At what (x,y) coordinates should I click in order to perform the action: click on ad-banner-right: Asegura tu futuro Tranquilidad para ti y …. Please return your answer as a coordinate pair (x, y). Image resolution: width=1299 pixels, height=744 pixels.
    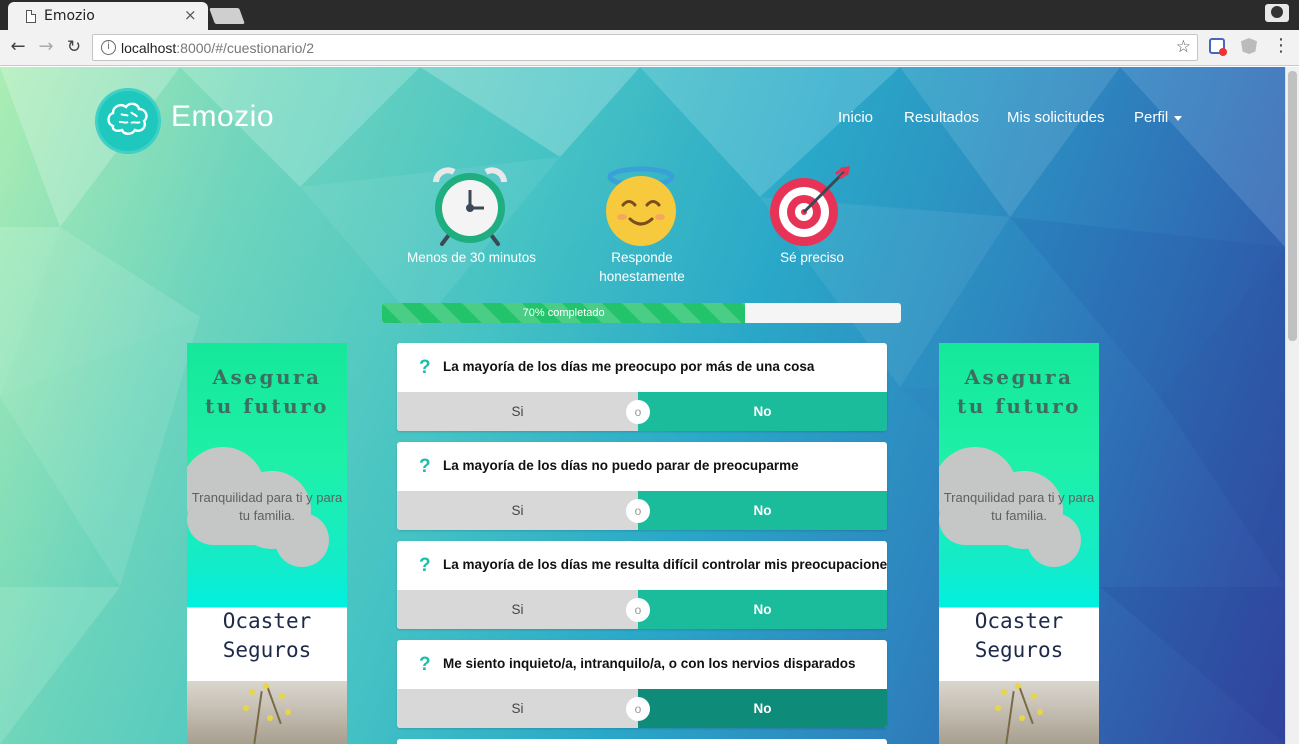
    Looking at the image, I should click on (1019, 543).